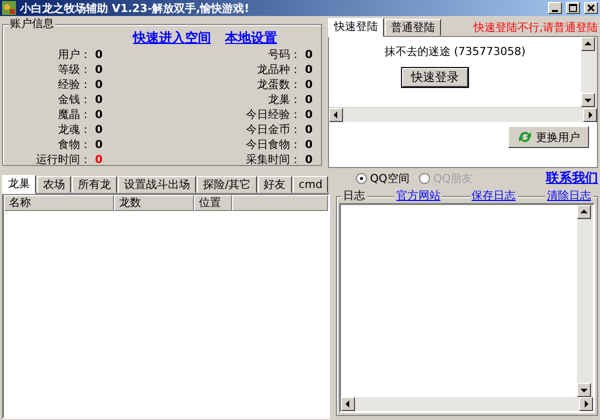  I want to click on group-legend: 日志, so click(354, 195).